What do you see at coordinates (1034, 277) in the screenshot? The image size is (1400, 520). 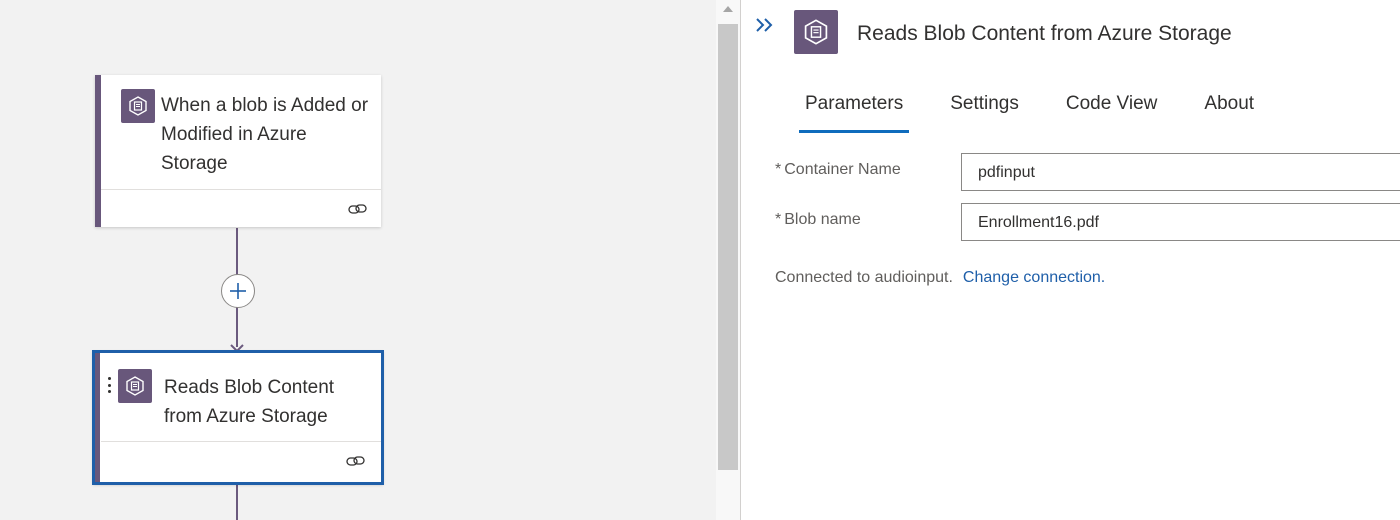 I see `change-connection-link: Change connection.` at bounding box center [1034, 277].